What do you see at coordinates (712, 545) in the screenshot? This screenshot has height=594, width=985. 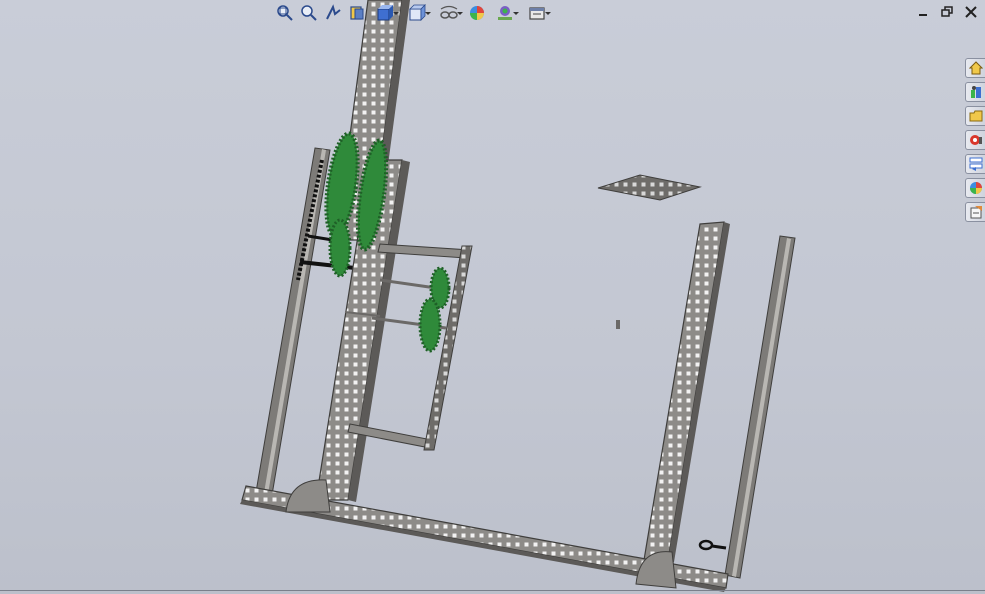 I see `small-link` at bounding box center [712, 545].